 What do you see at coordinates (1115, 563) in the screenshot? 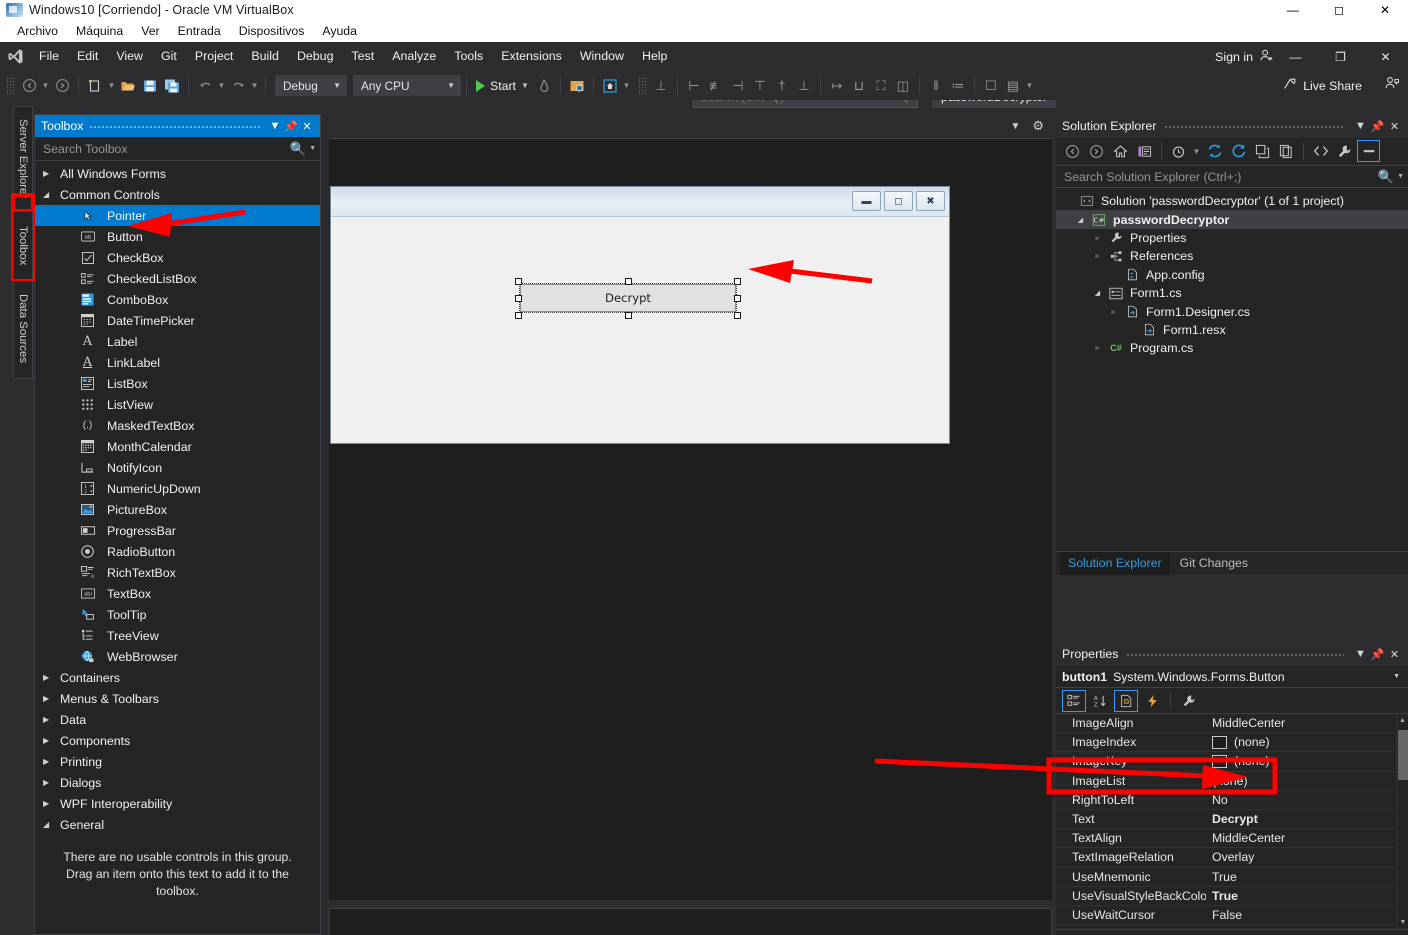
I see `tab-solution-explorer: Solution Explorer` at bounding box center [1115, 563].